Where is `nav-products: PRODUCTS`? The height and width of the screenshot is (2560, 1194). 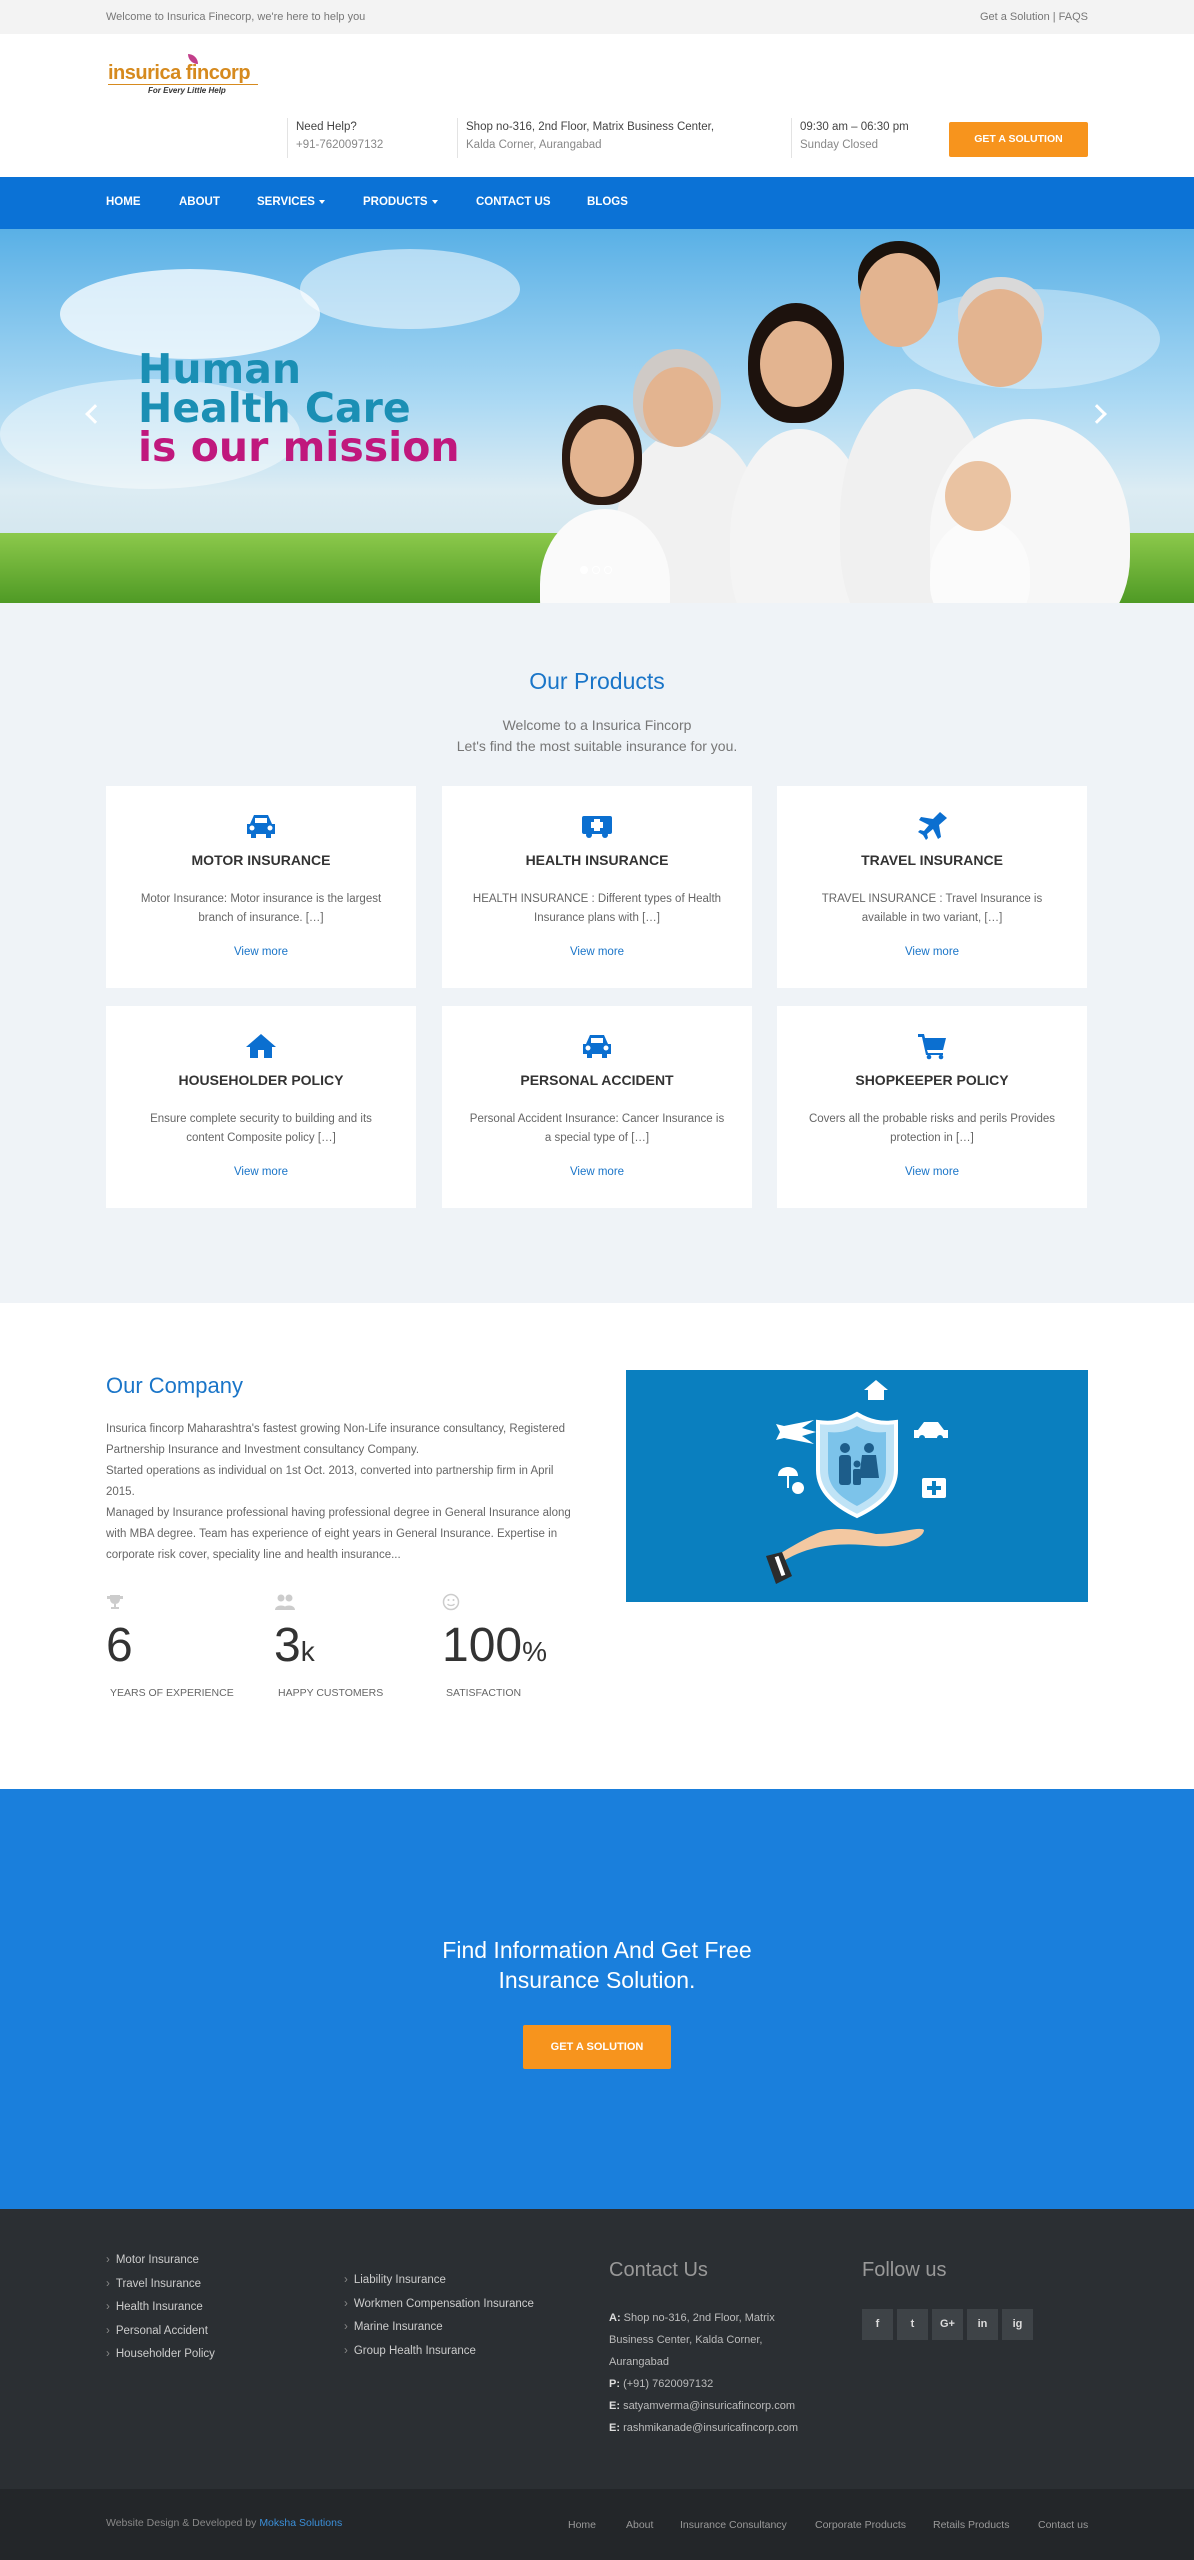
nav-products: PRODUCTS is located at coordinates (400, 202).